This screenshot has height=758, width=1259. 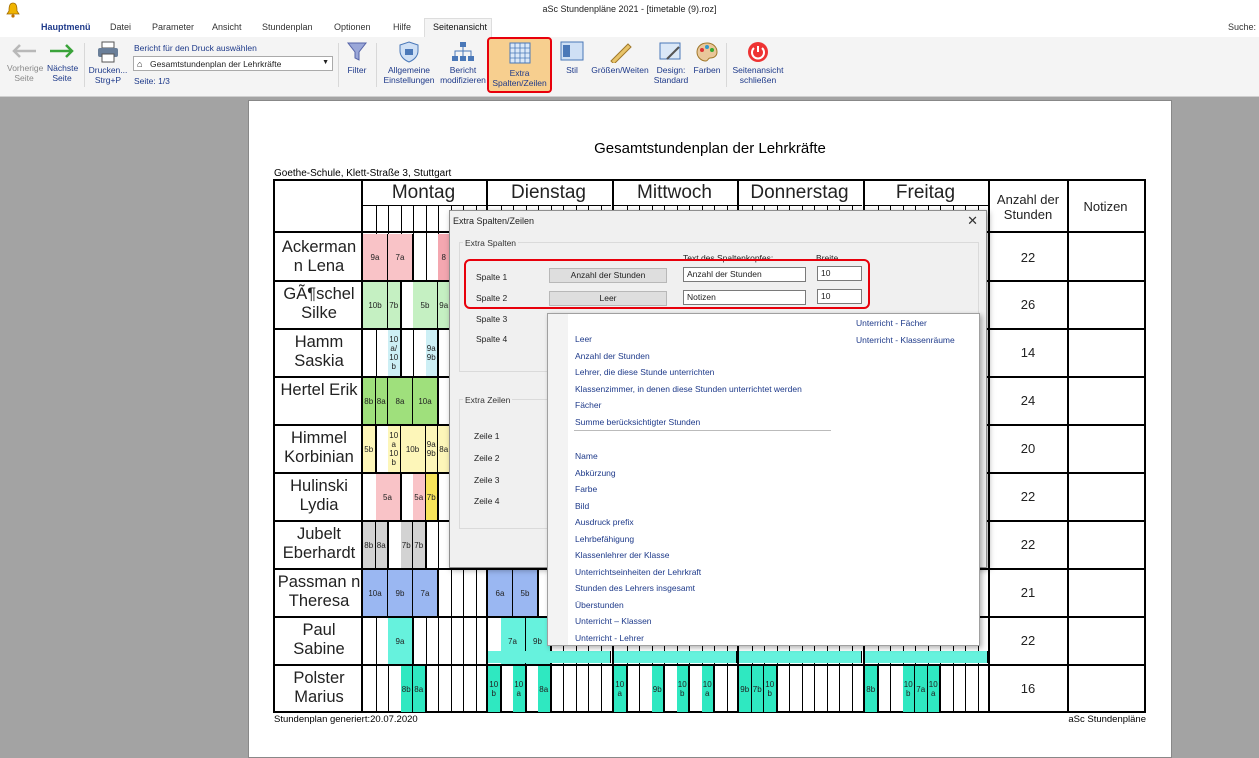 What do you see at coordinates (671, 75) in the screenshot?
I see `design-label: Design: Standard` at bounding box center [671, 75].